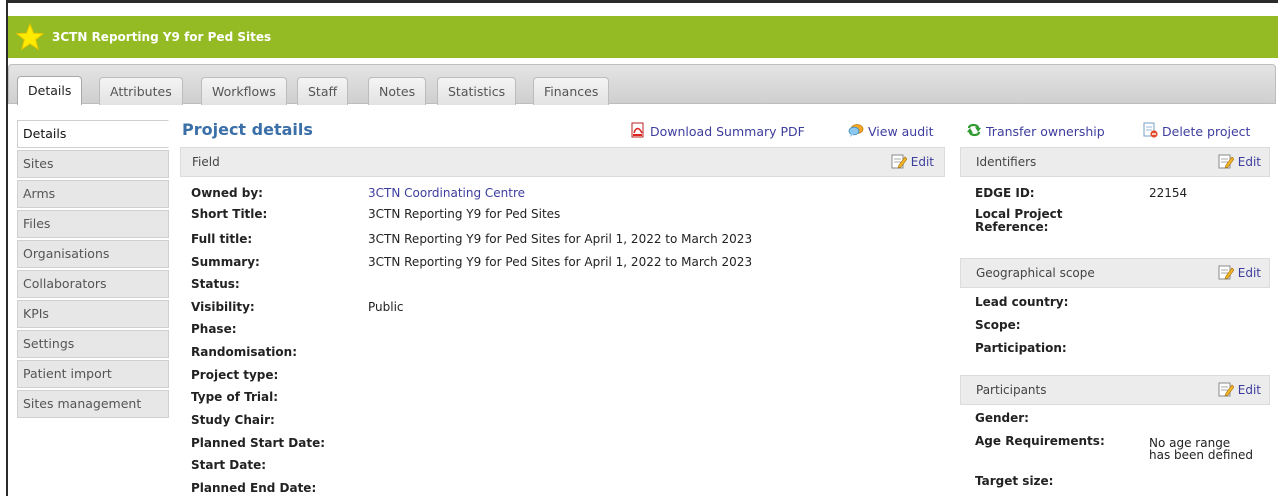 The width and height of the screenshot is (1278, 499). I want to click on tab-staff: Staff, so click(323, 91).